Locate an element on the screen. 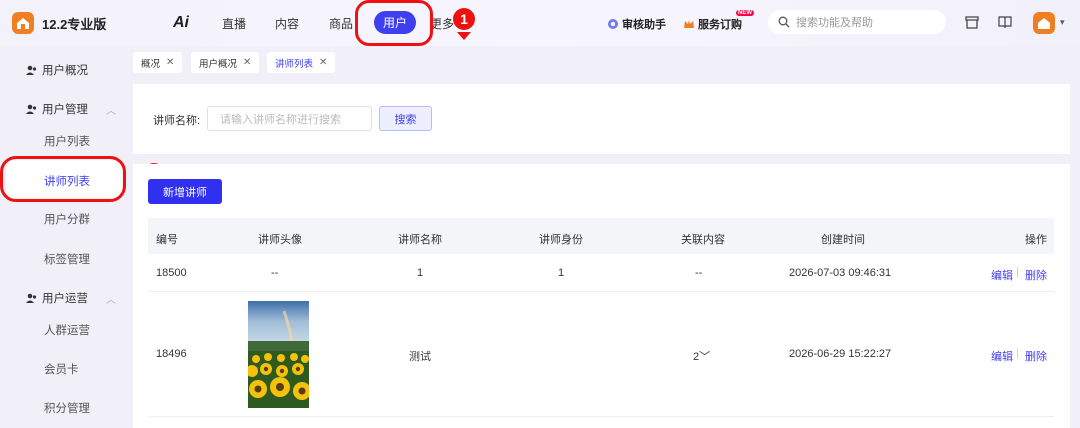  cell-avatar: -- is located at coordinates (275, 273).